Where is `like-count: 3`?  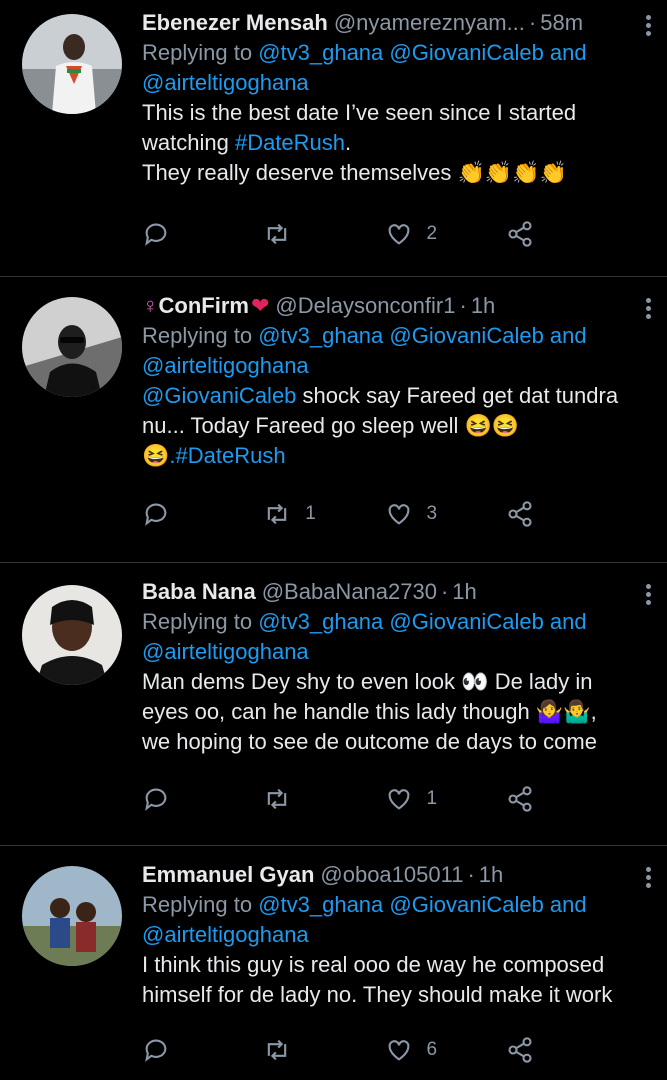
like-count: 3 is located at coordinates (432, 513).